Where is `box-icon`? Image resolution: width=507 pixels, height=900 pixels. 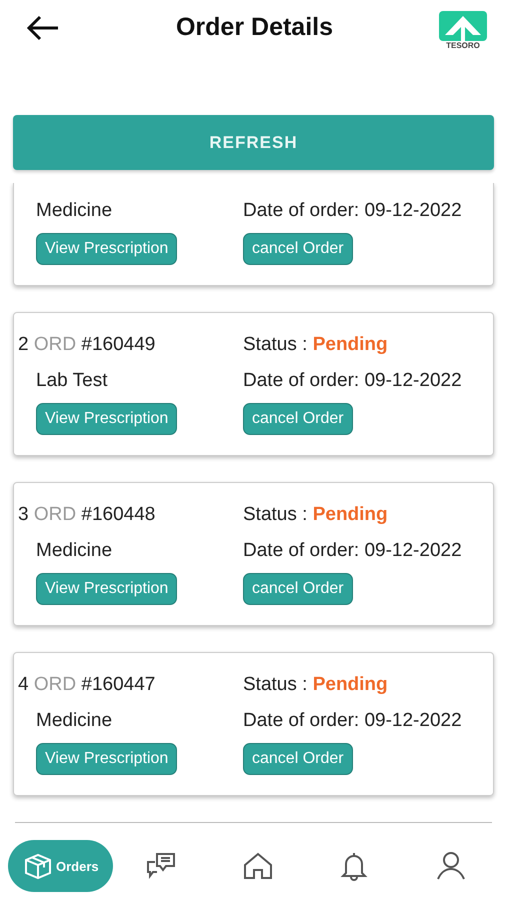
box-icon is located at coordinates (38, 866).